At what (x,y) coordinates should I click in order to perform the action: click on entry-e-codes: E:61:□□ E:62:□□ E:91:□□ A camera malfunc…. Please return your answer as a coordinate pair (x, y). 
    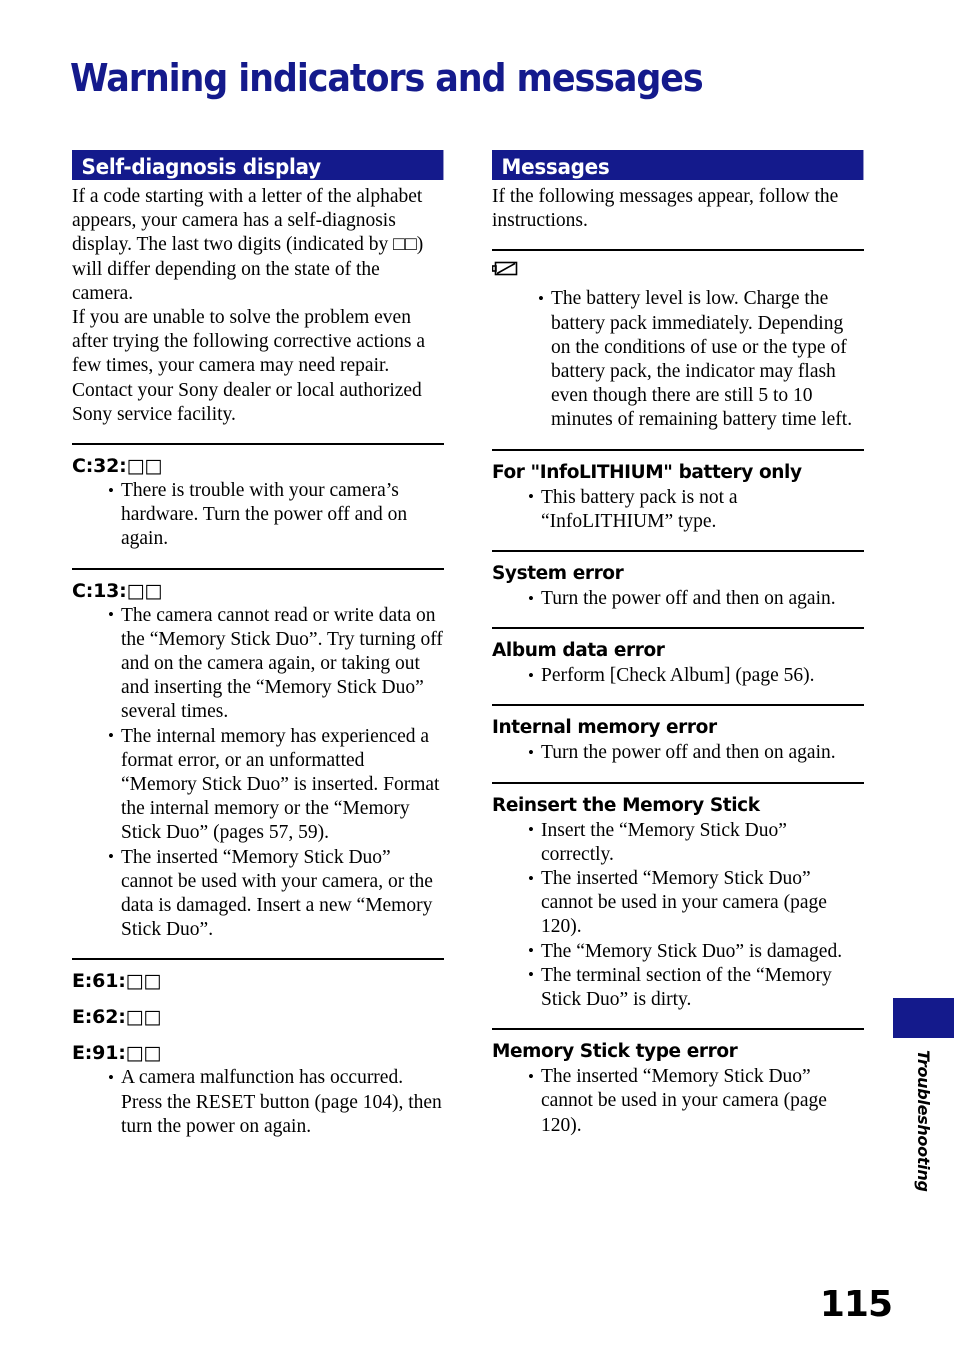
    Looking at the image, I should click on (258, 1048).